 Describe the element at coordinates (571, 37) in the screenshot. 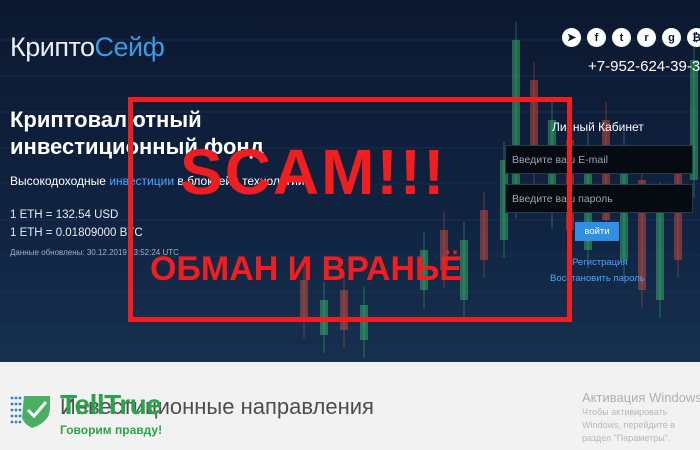

I see `telegram-icon: ➤` at that location.